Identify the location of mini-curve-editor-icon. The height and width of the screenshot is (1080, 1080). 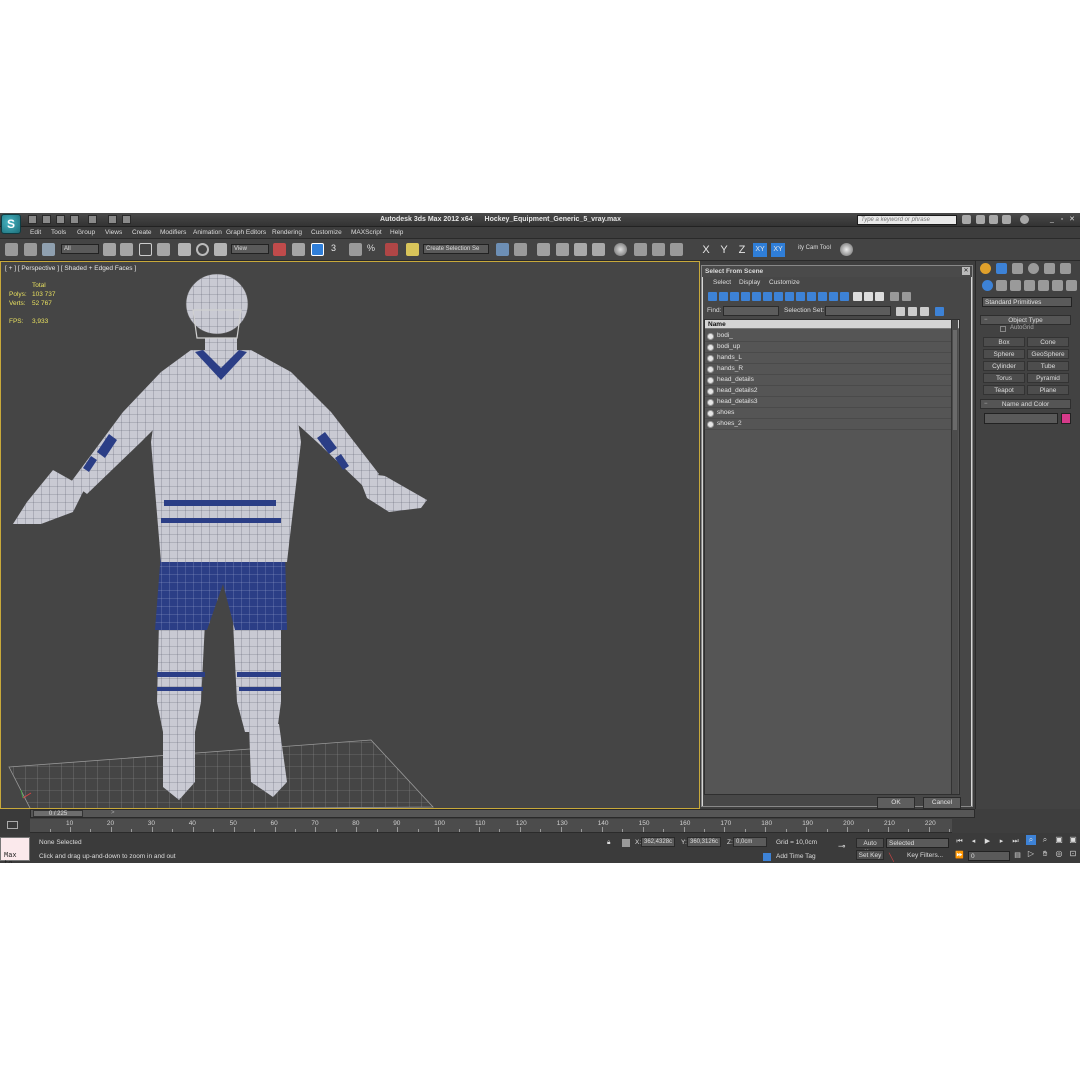
(12, 825).